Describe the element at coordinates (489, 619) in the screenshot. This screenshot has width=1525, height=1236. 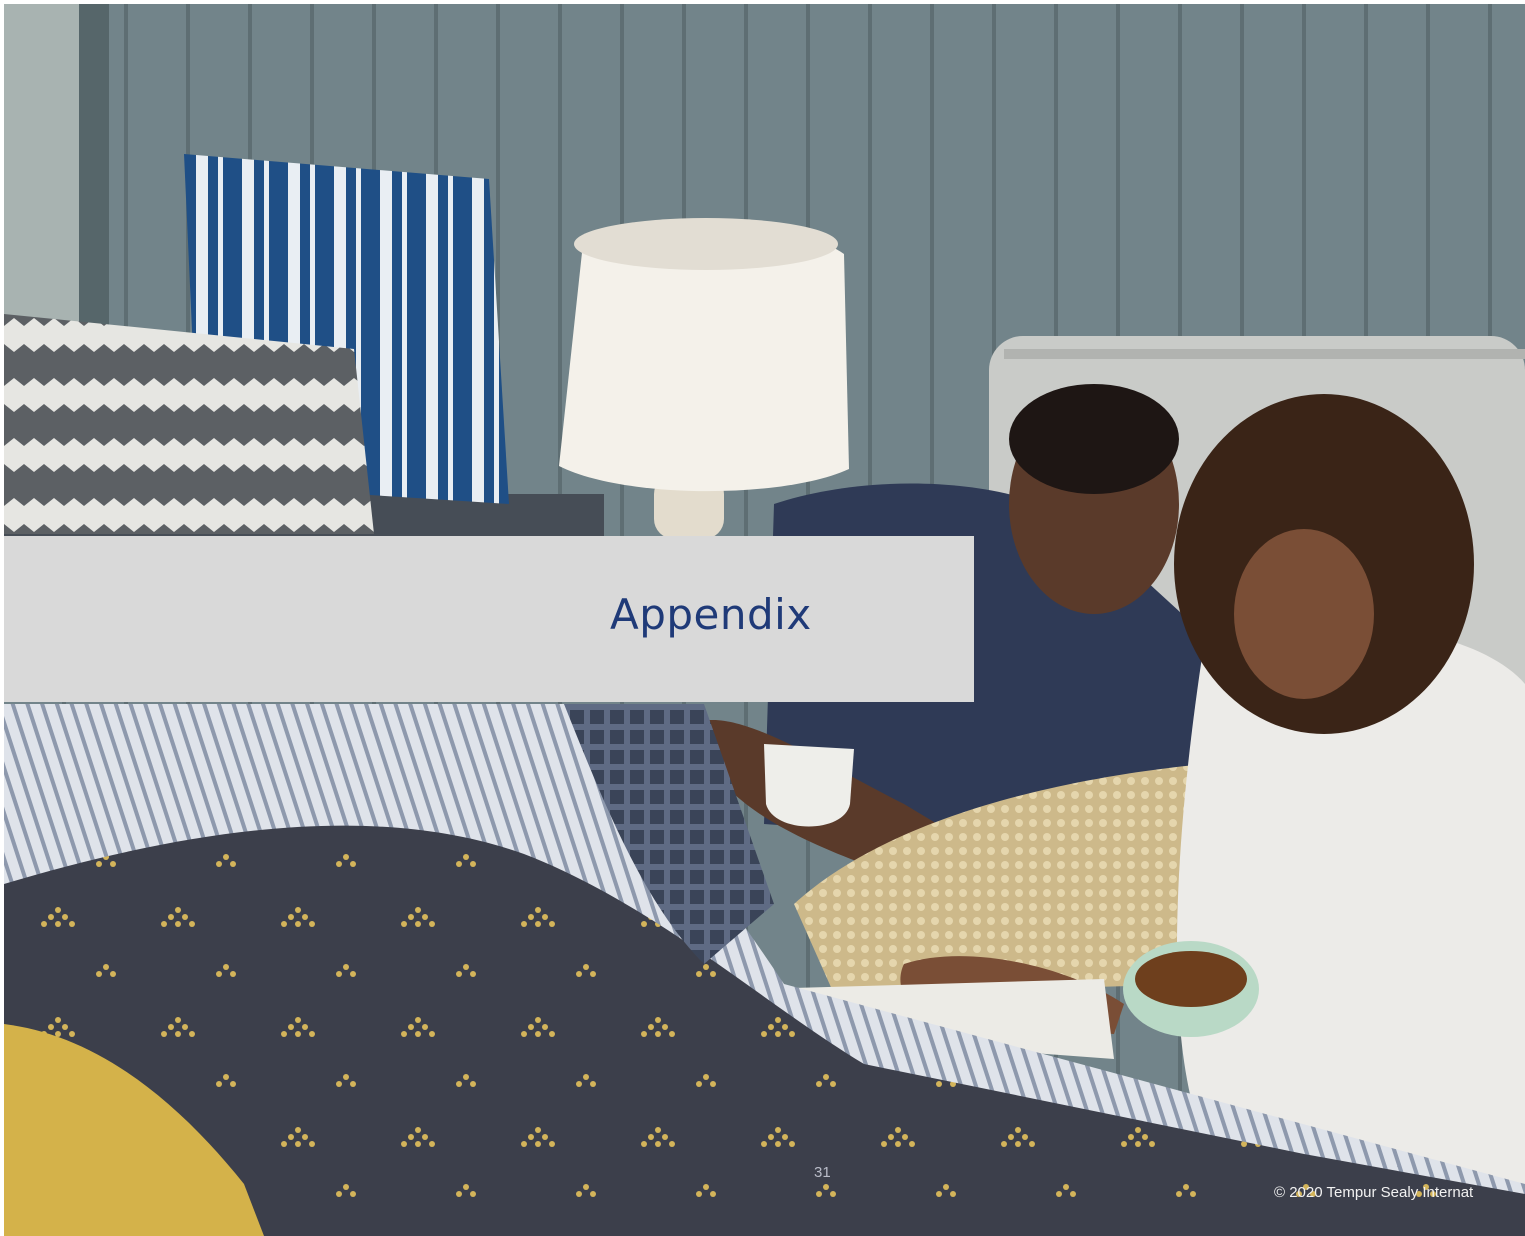
I see `title-band` at that location.